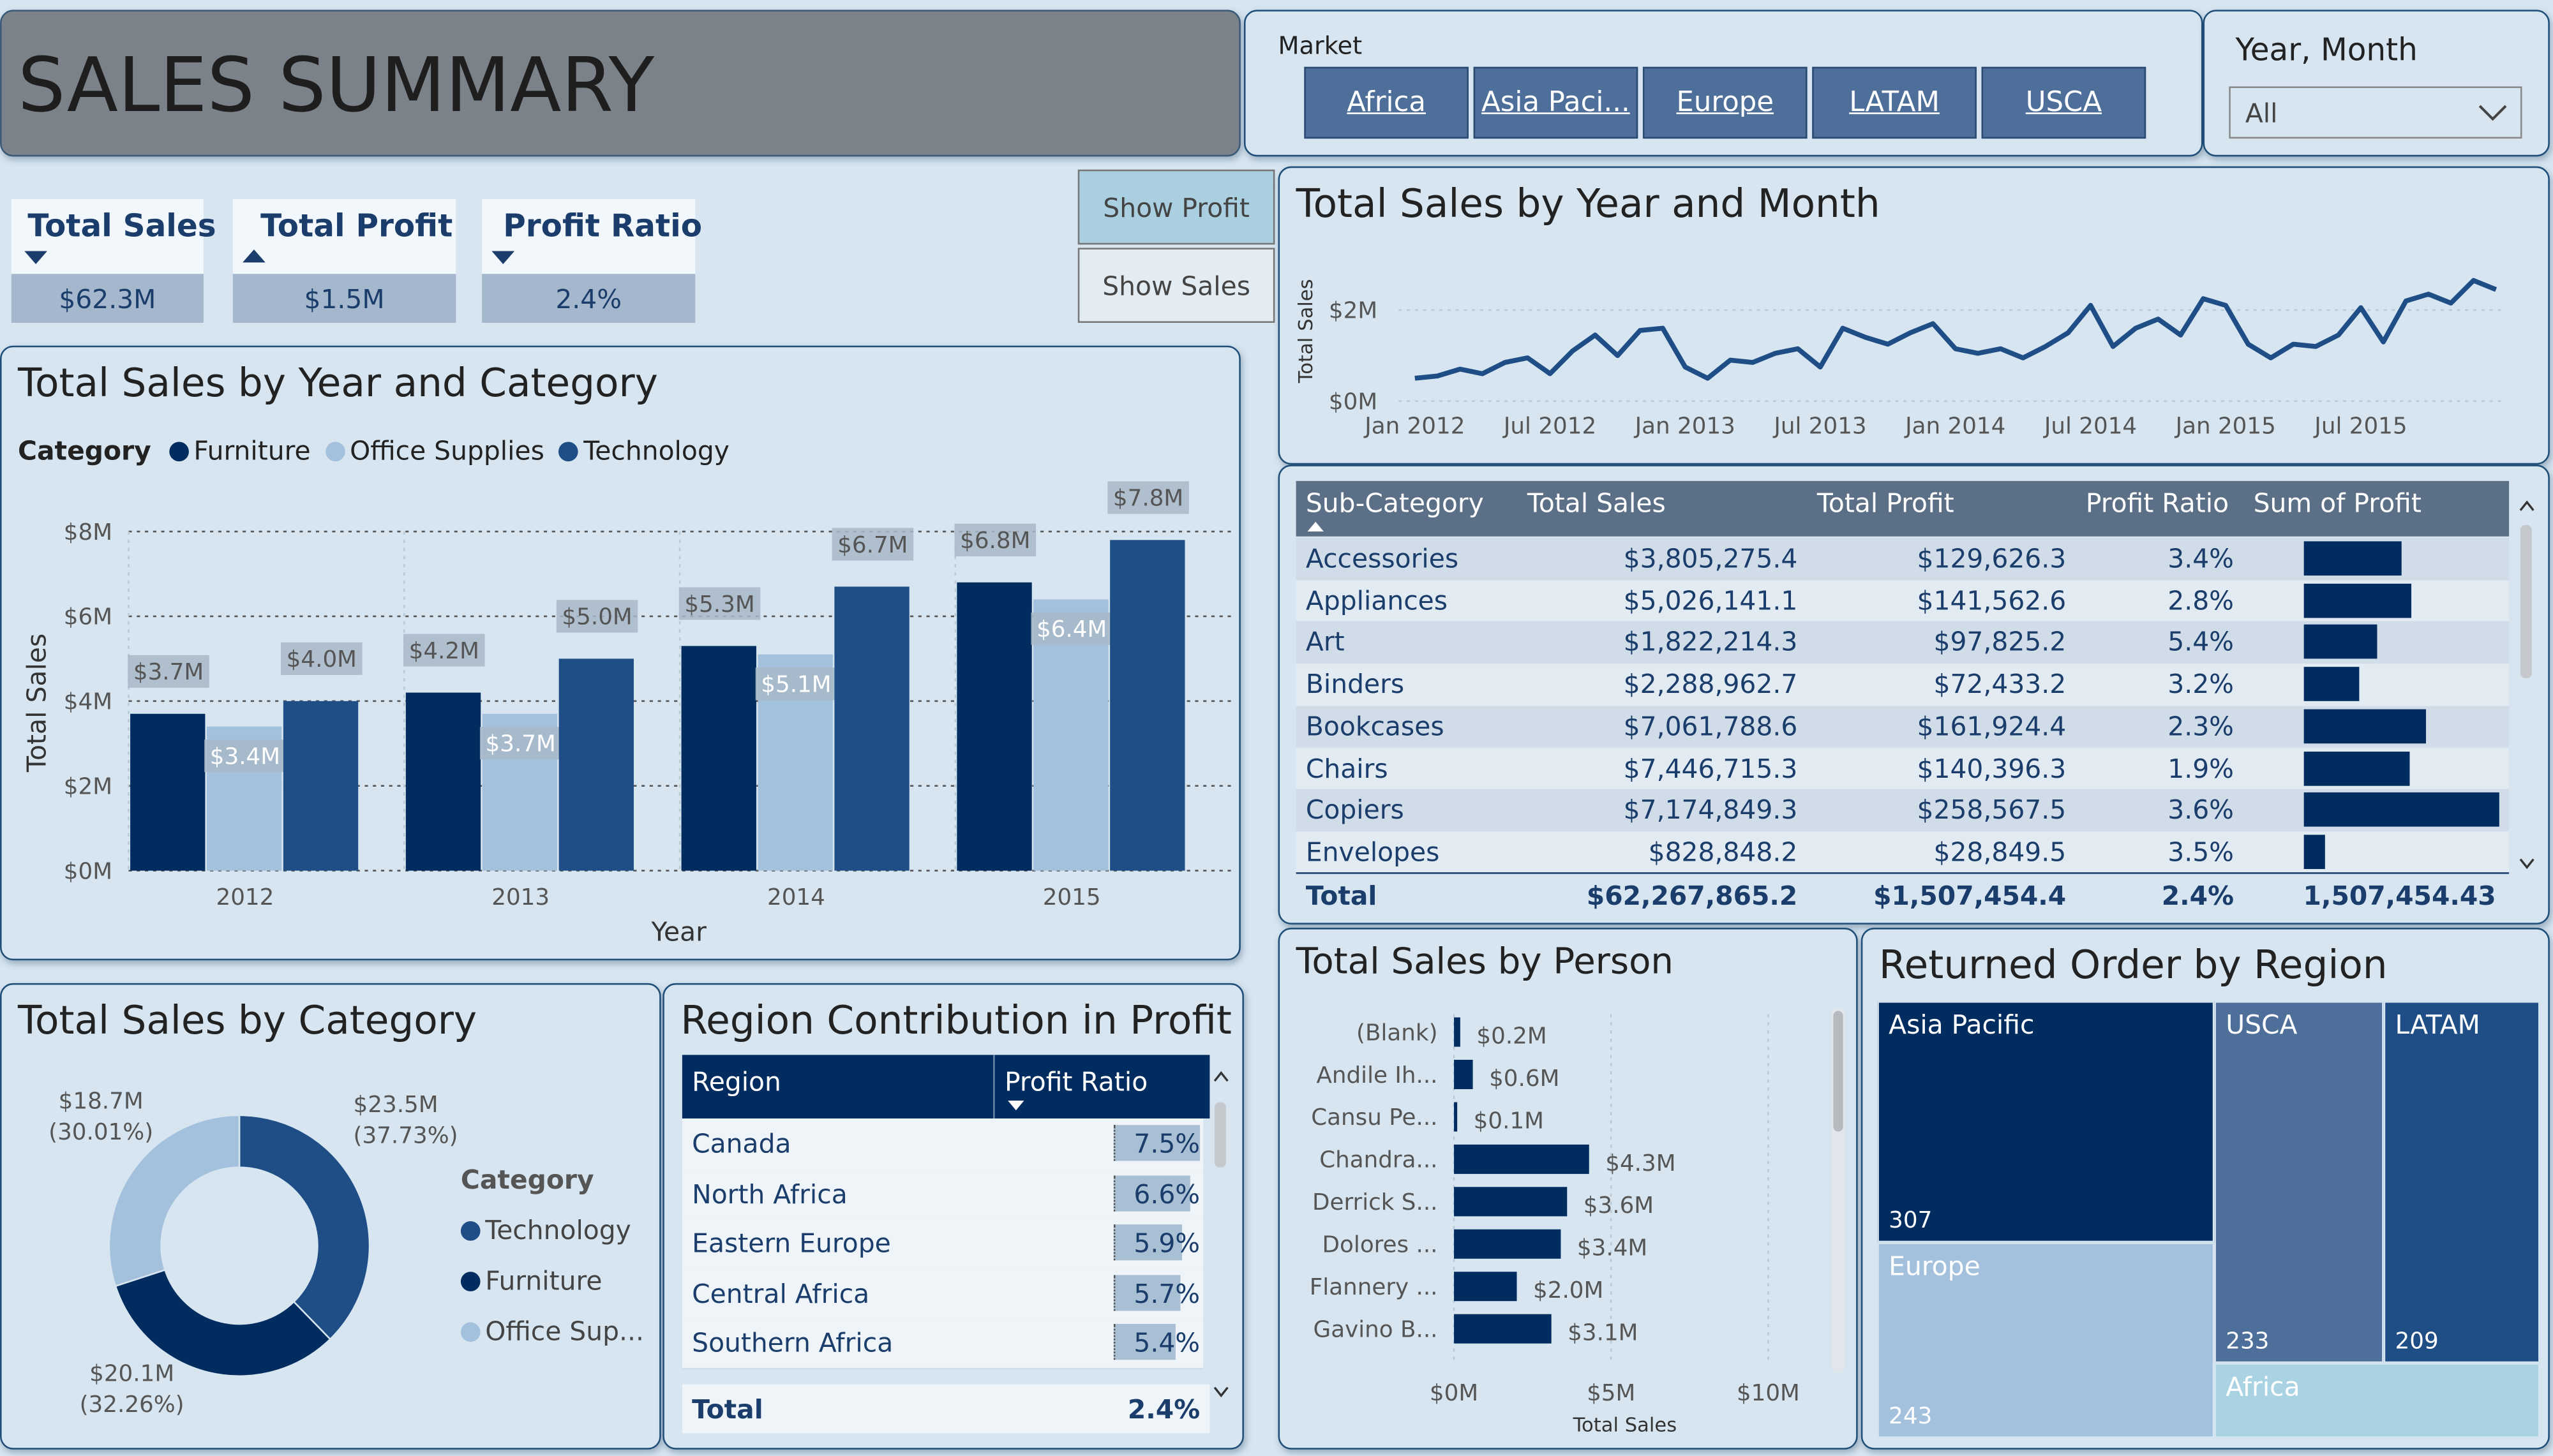 The image size is (2553, 1456). Describe the element at coordinates (2200, 852) in the screenshot. I see `cell-profit-ratio: 3.5%` at that location.